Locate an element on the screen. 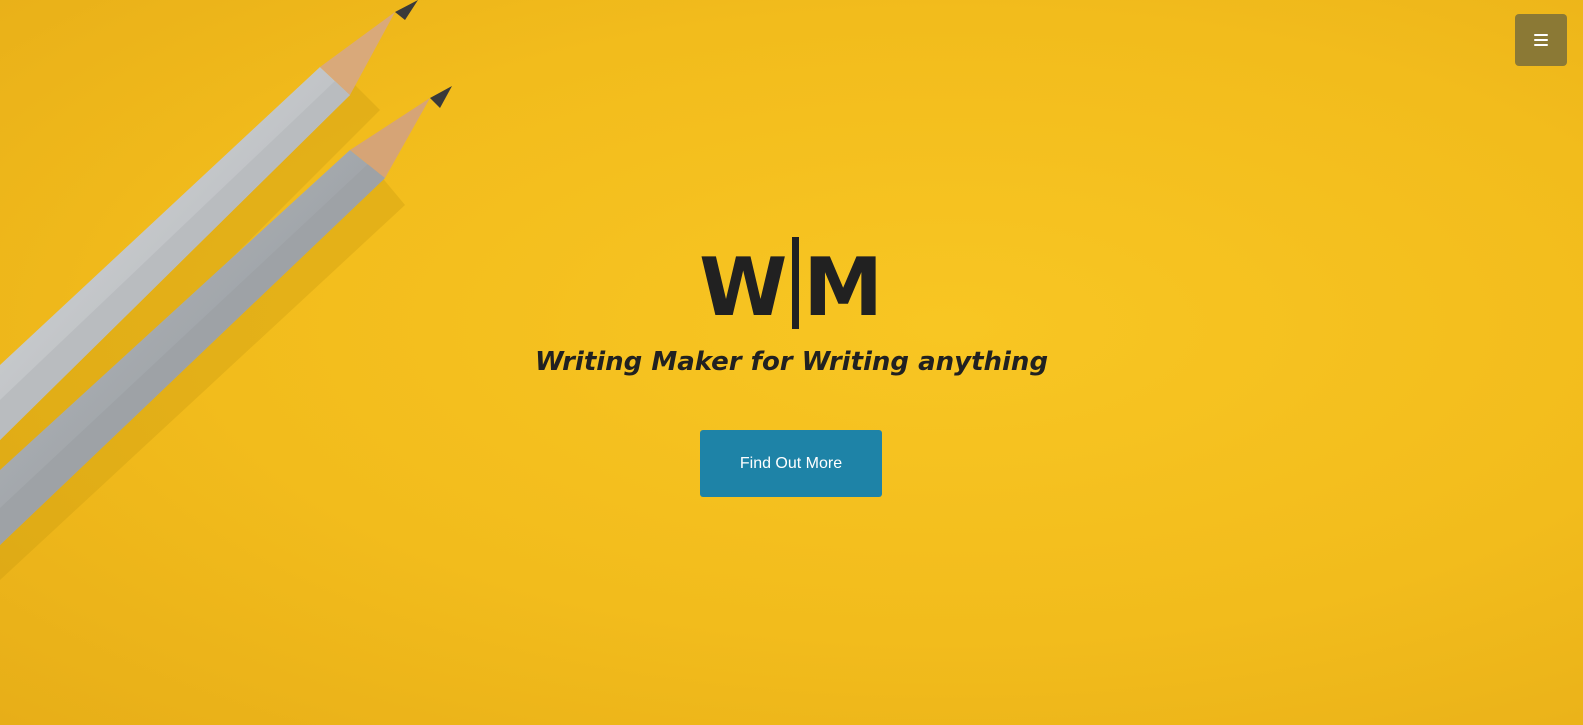 Image resolution: width=1583 pixels, height=725 pixels. hamburger-menu-icon is located at coordinates (1541, 40).